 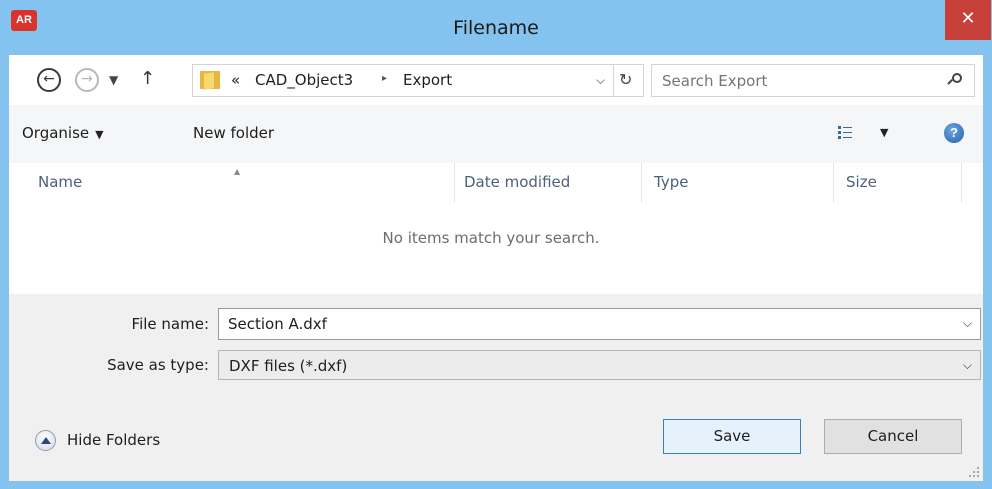 What do you see at coordinates (584, 324) in the screenshot?
I see `file-name-input` at bounding box center [584, 324].